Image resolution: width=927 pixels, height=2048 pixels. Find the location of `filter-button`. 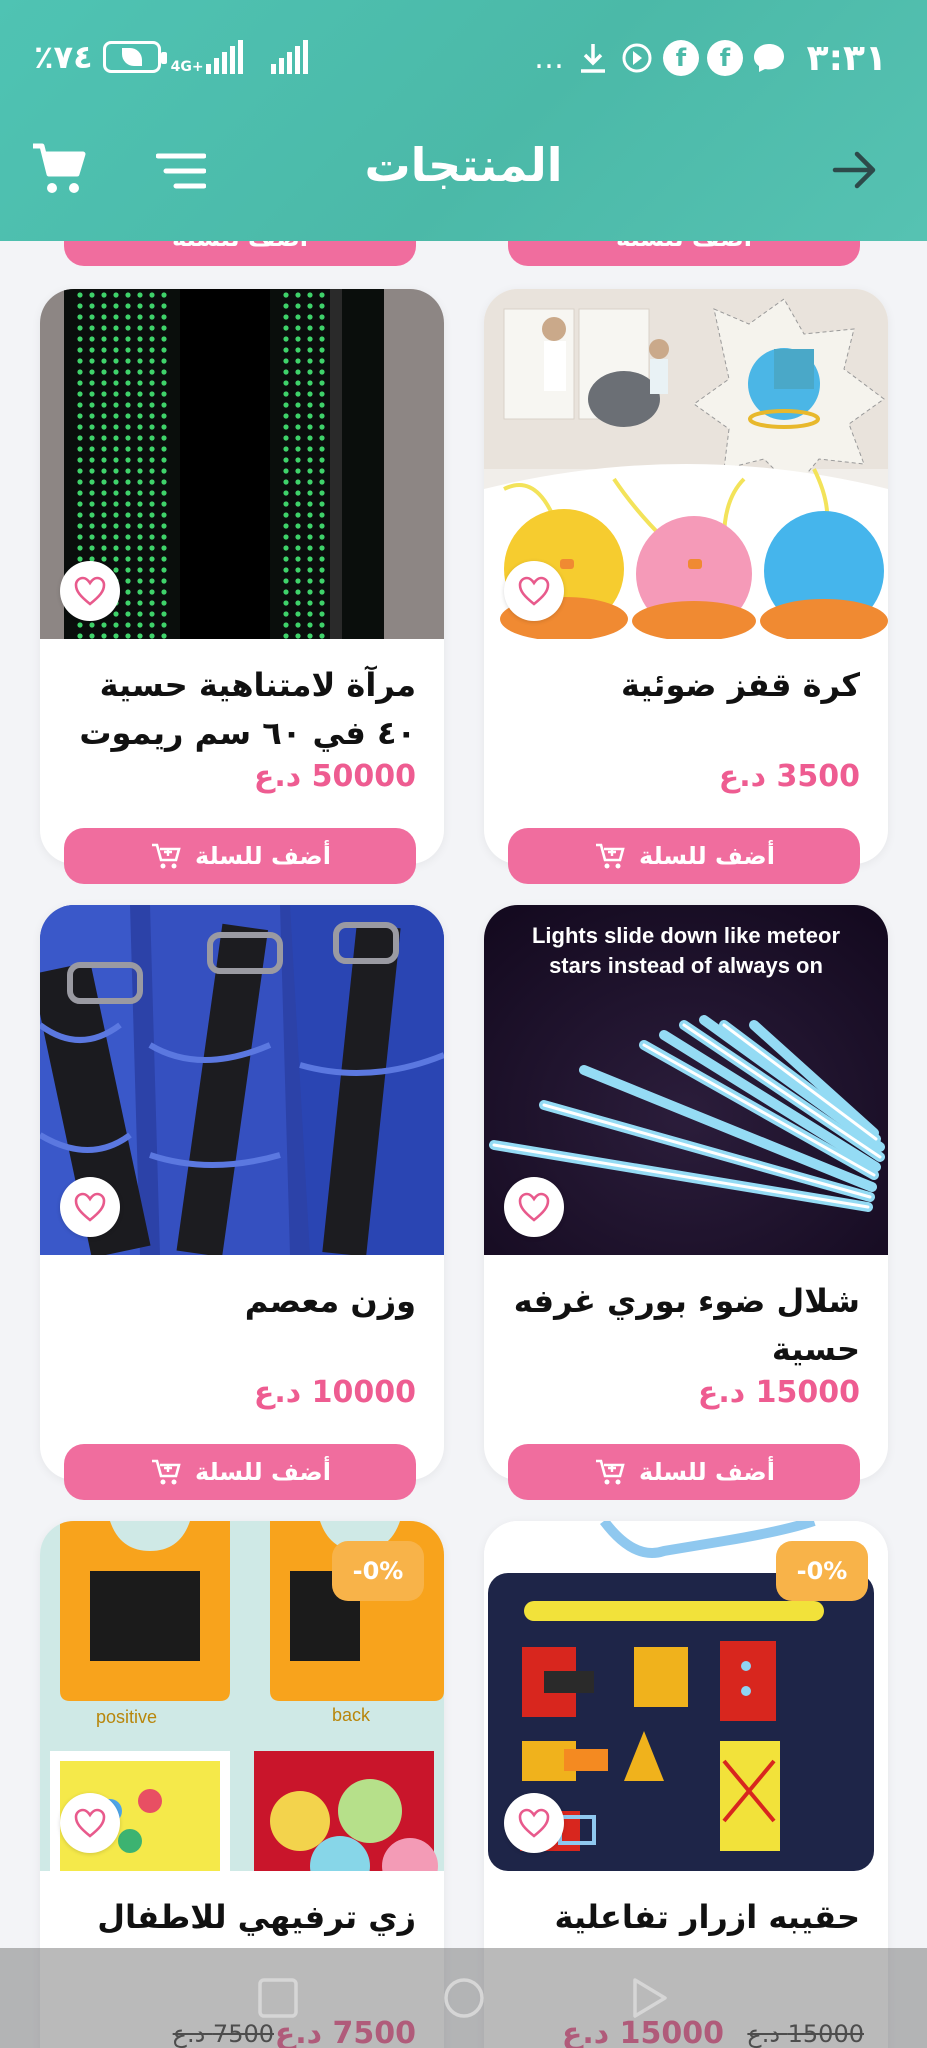

filter-button is located at coordinates (181, 171).